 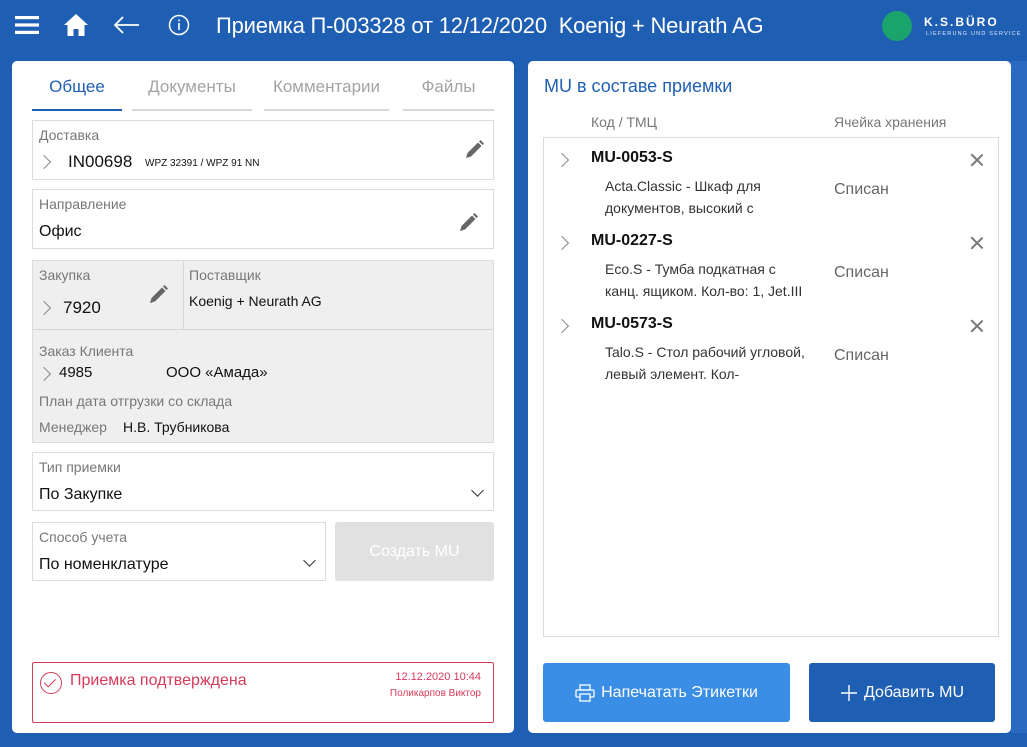 What do you see at coordinates (632, 240) in the screenshot?
I see `mu-code: MU-0227-S` at bounding box center [632, 240].